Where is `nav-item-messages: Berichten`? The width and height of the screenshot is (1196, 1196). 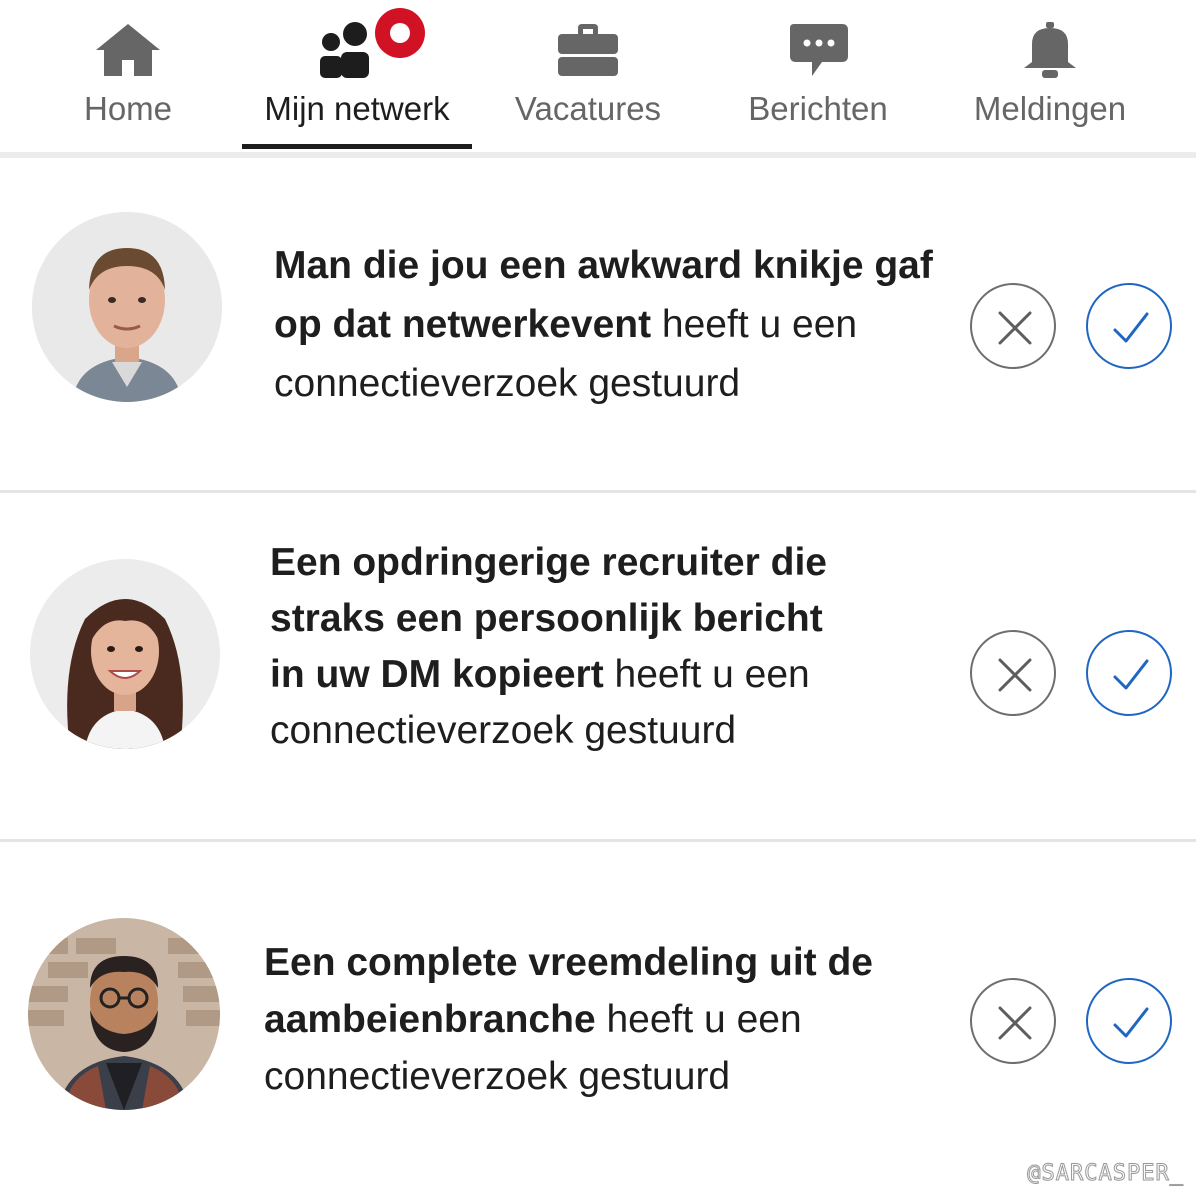
nav-item-messages: Berichten is located at coordinates (818, 75).